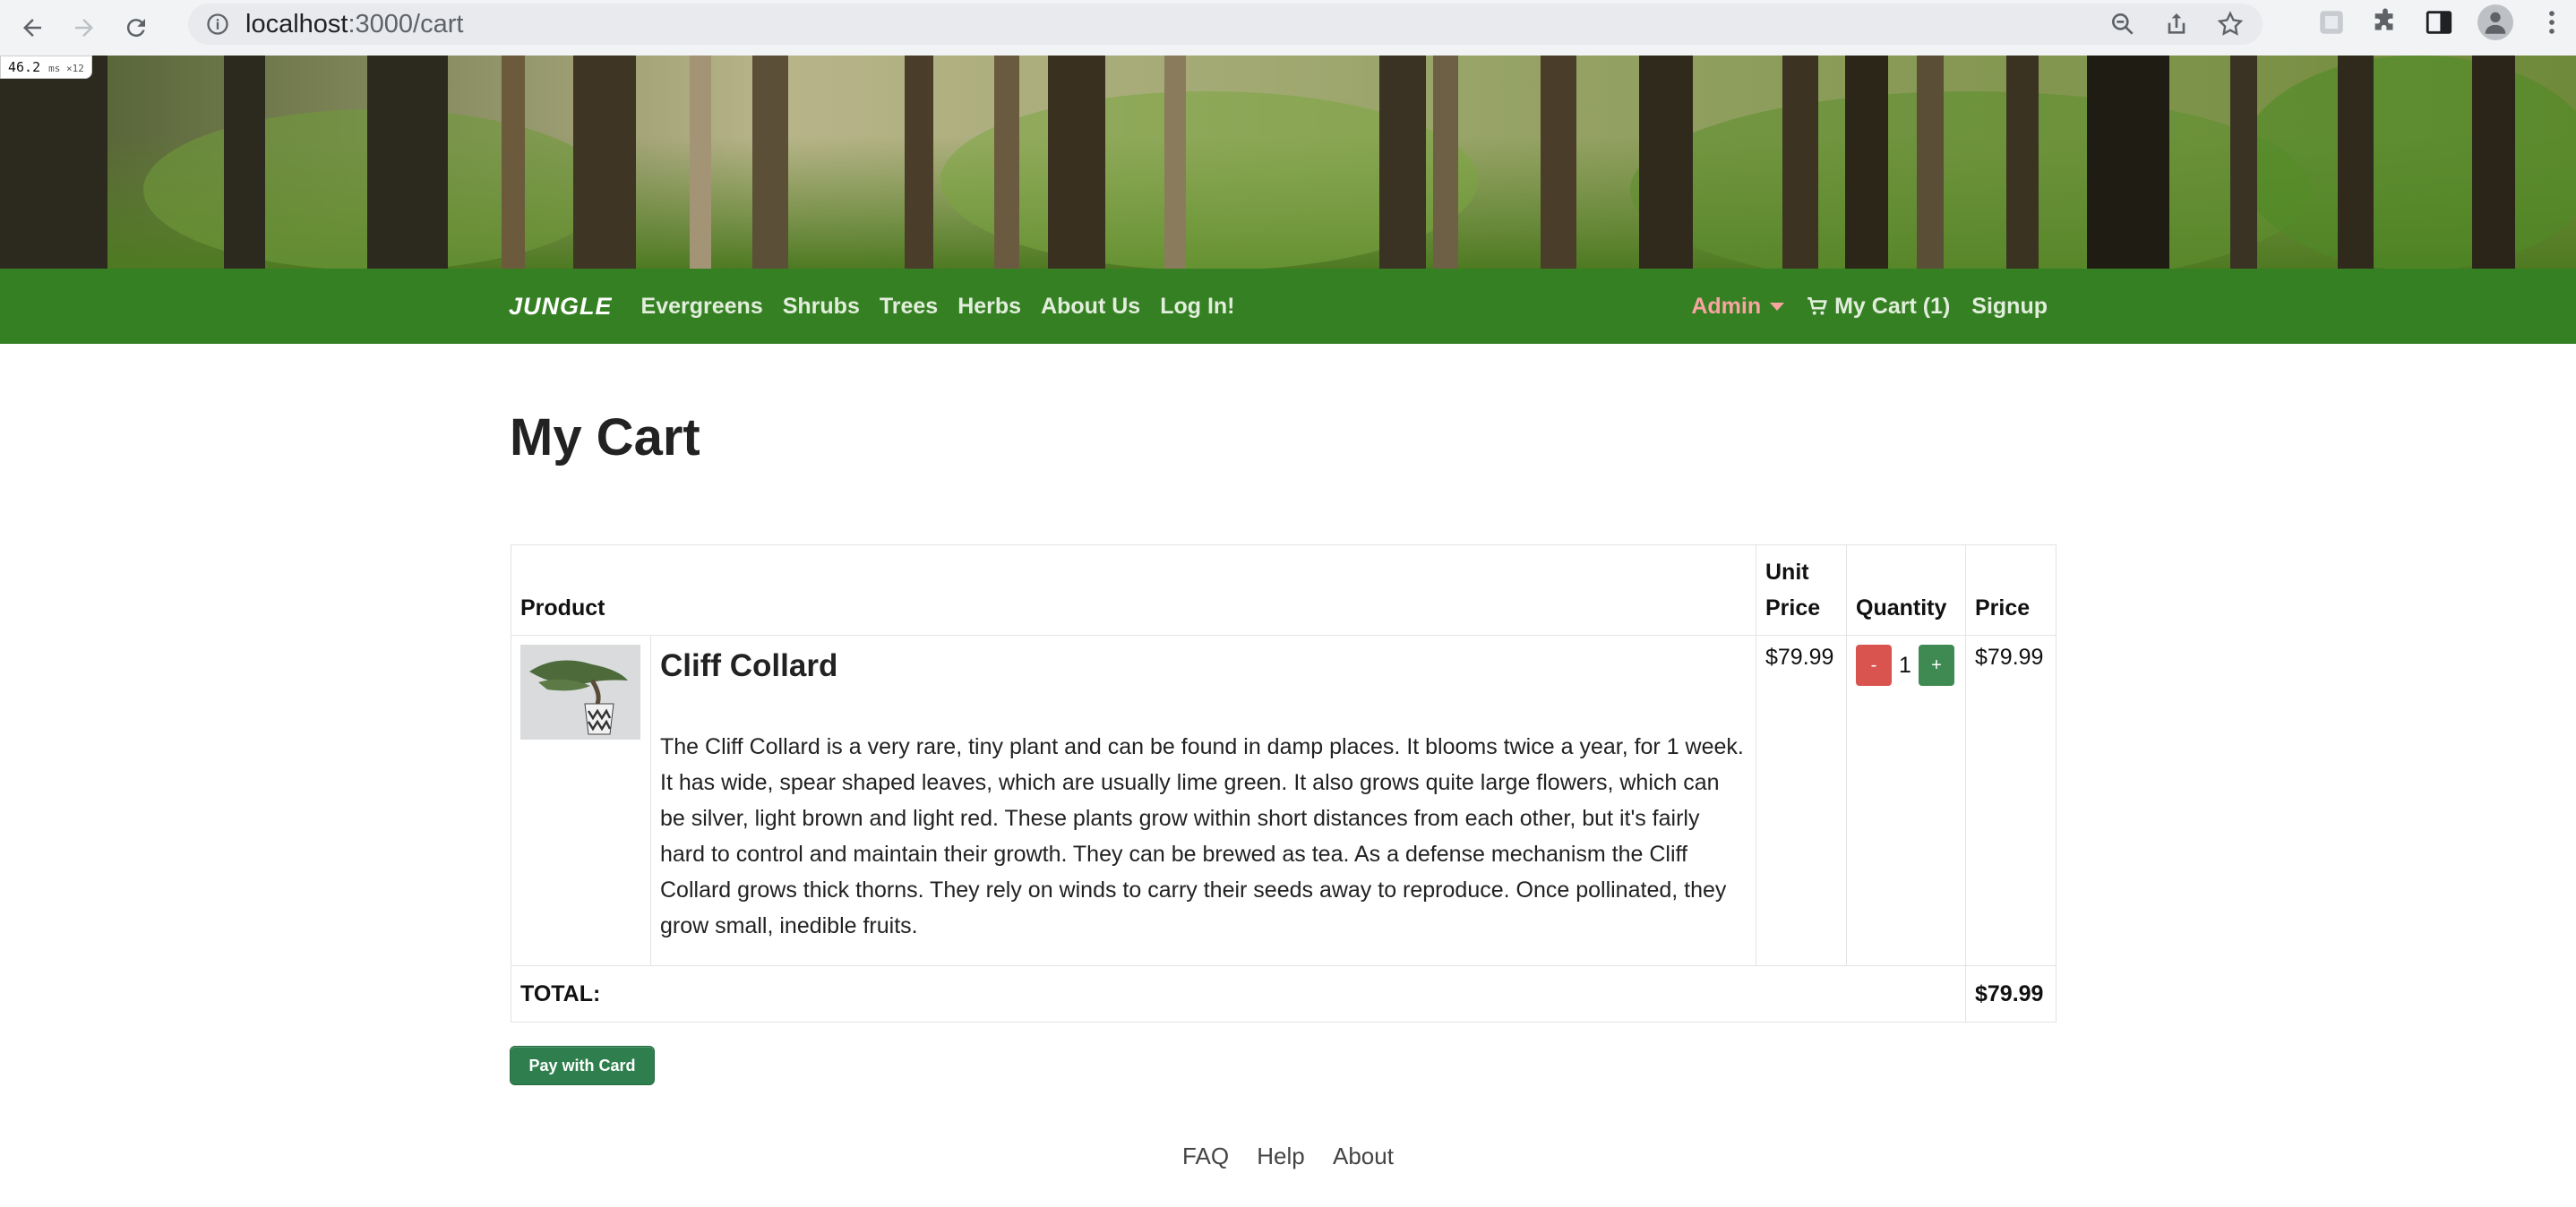 The image size is (2576, 1207). I want to click on footer-link-faq: FAQ, so click(1205, 1156).